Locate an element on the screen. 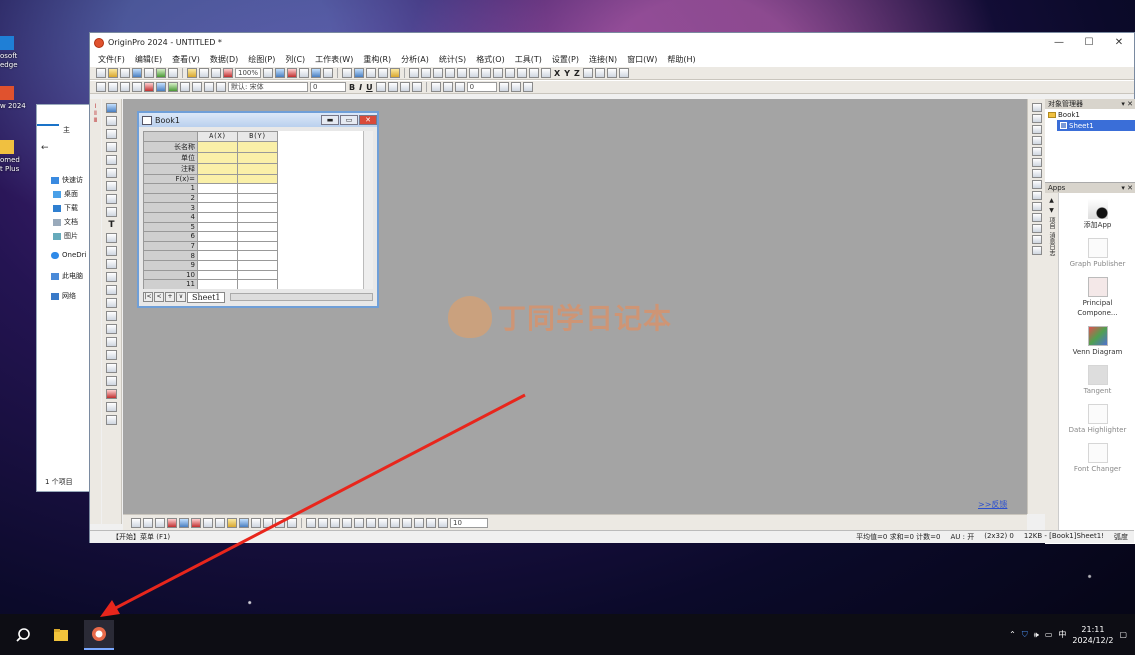 Image resolution: width=1135 pixels, height=655 pixels. chevron-up-icon: ⌃ is located at coordinates (1012, 634).